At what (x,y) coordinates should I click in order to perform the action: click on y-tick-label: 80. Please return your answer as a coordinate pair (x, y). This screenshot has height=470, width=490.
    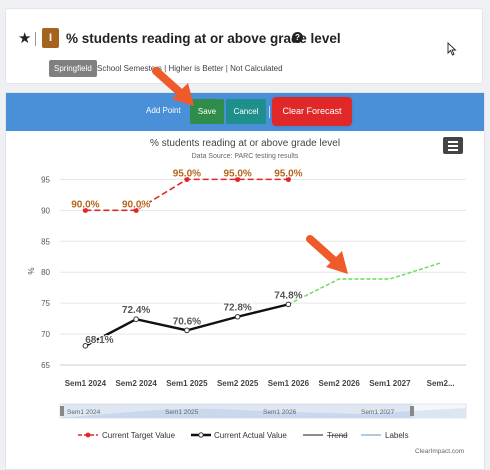
    Looking at the image, I should click on (45, 272).